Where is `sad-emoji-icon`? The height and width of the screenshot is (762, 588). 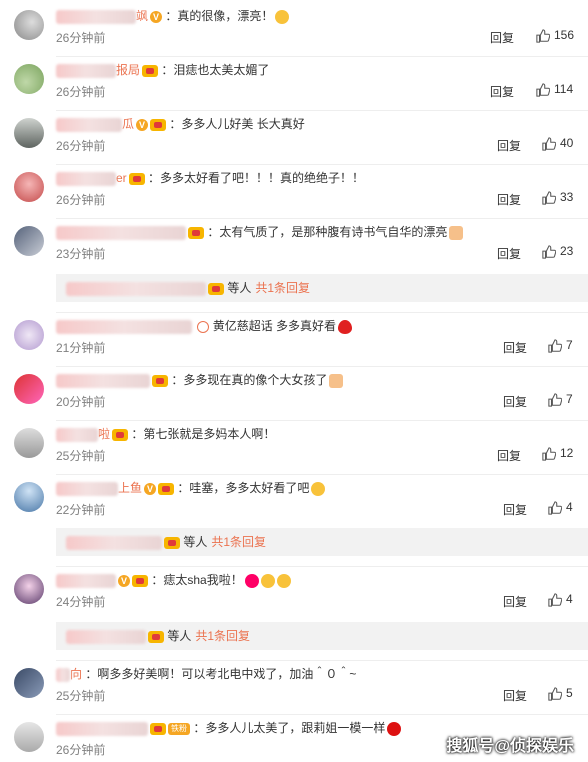
sad-emoji-icon is located at coordinates (318, 488).